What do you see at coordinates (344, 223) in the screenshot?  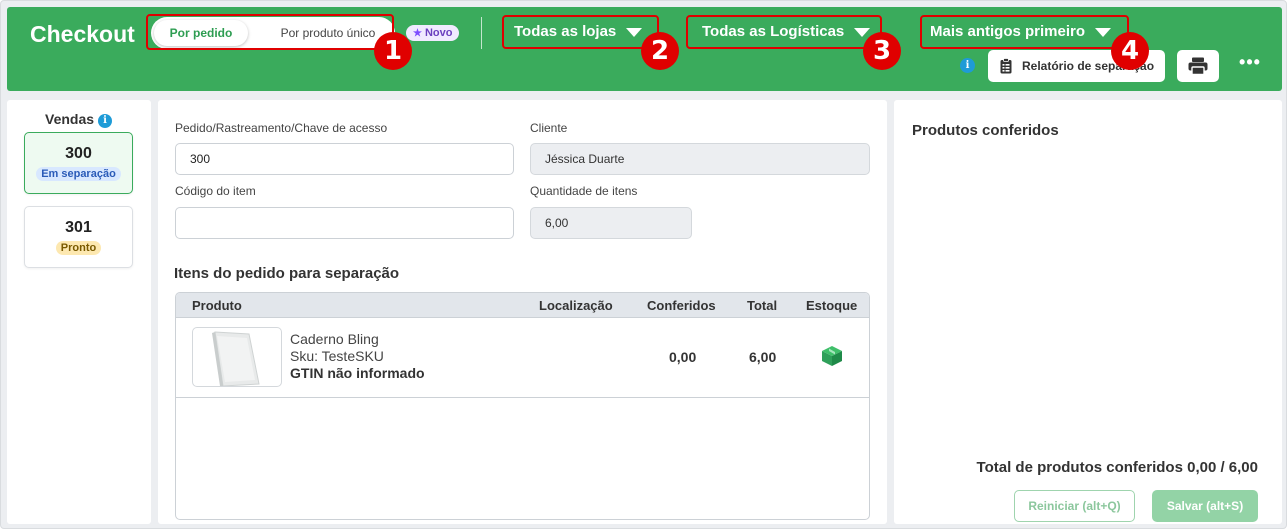 I see `item-code-input` at bounding box center [344, 223].